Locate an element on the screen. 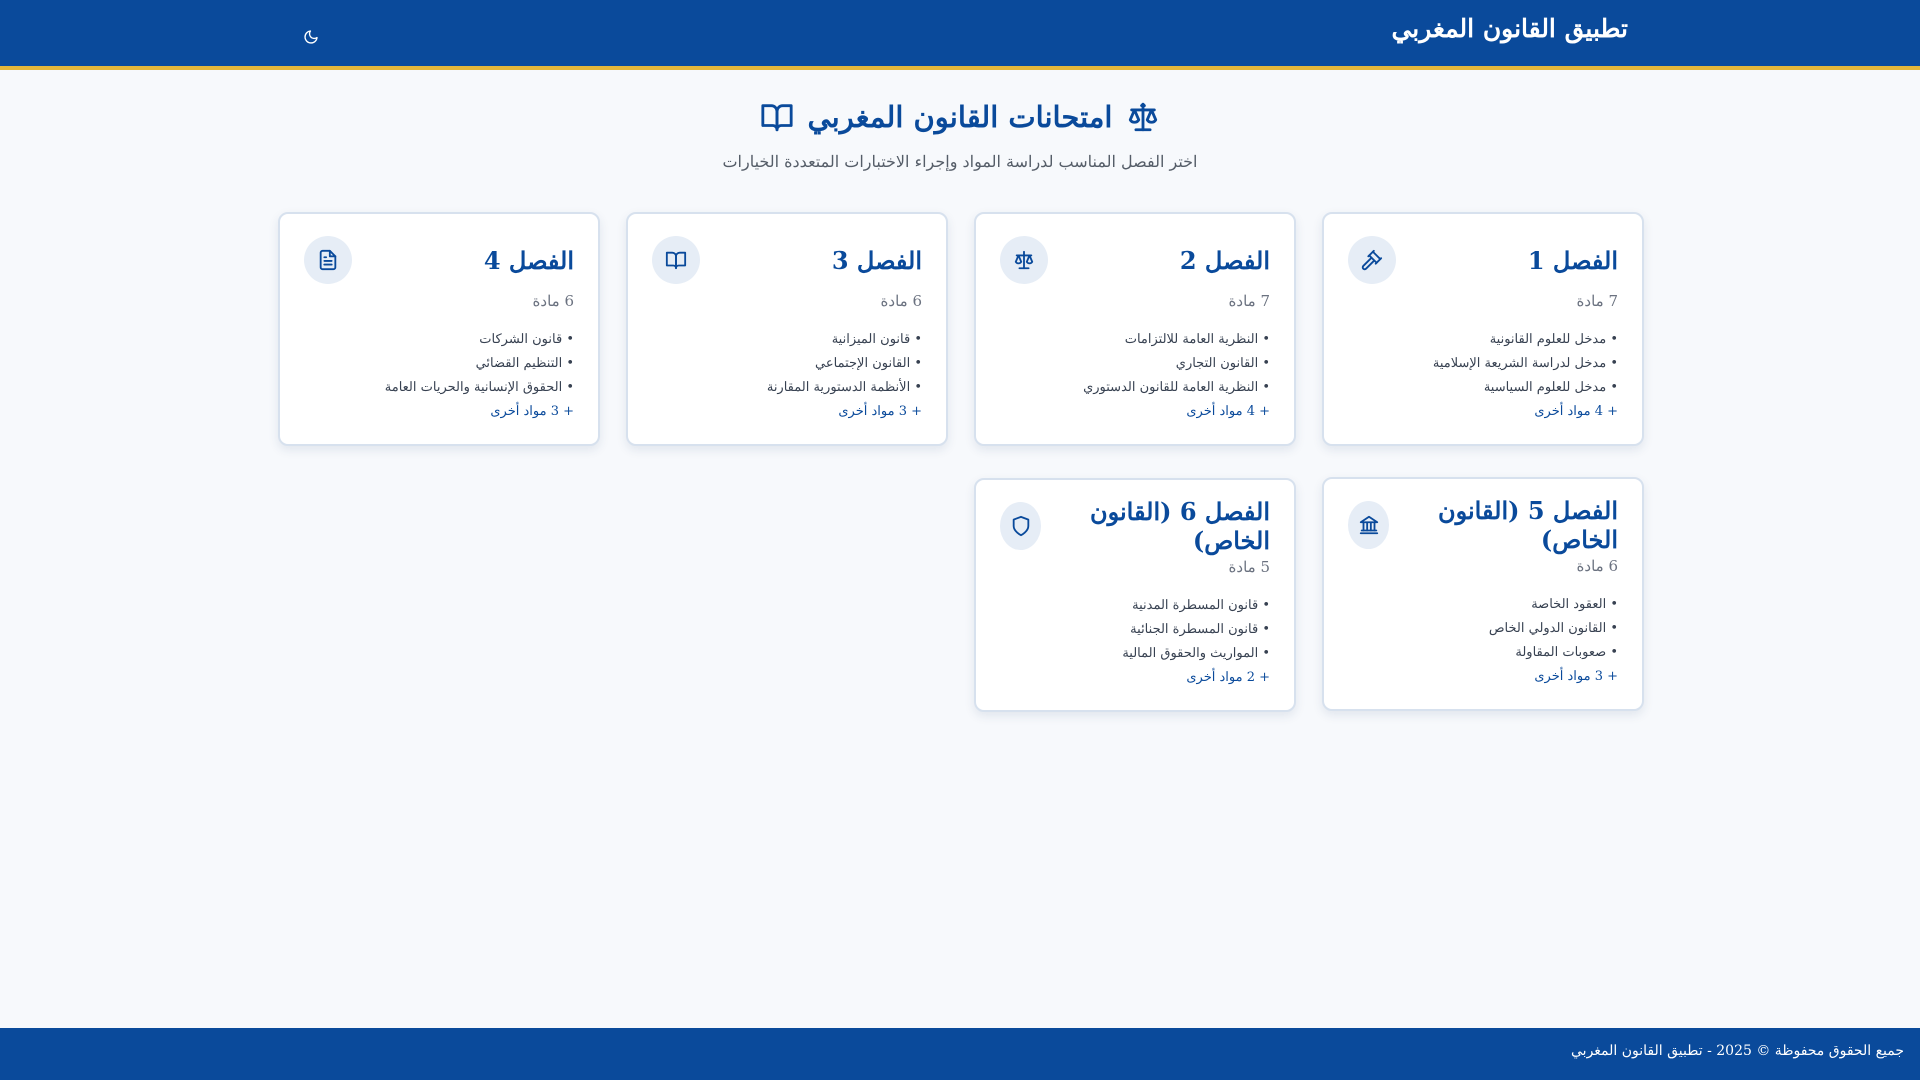 The width and height of the screenshot is (1920, 1080). bank-icon is located at coordinates (1368, 525).